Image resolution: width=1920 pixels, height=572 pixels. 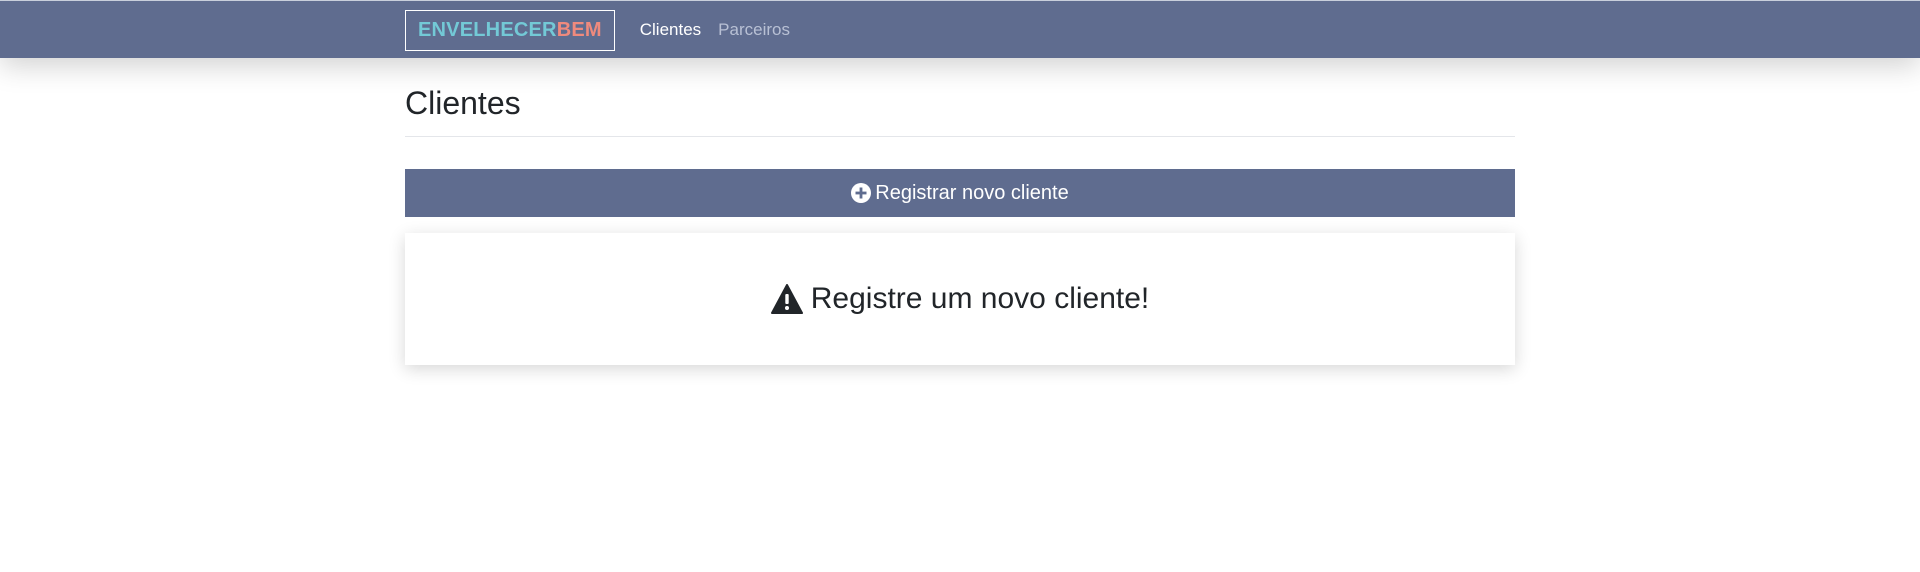 I want to click on warning-triangle-icon, so click(x=786, y=299).